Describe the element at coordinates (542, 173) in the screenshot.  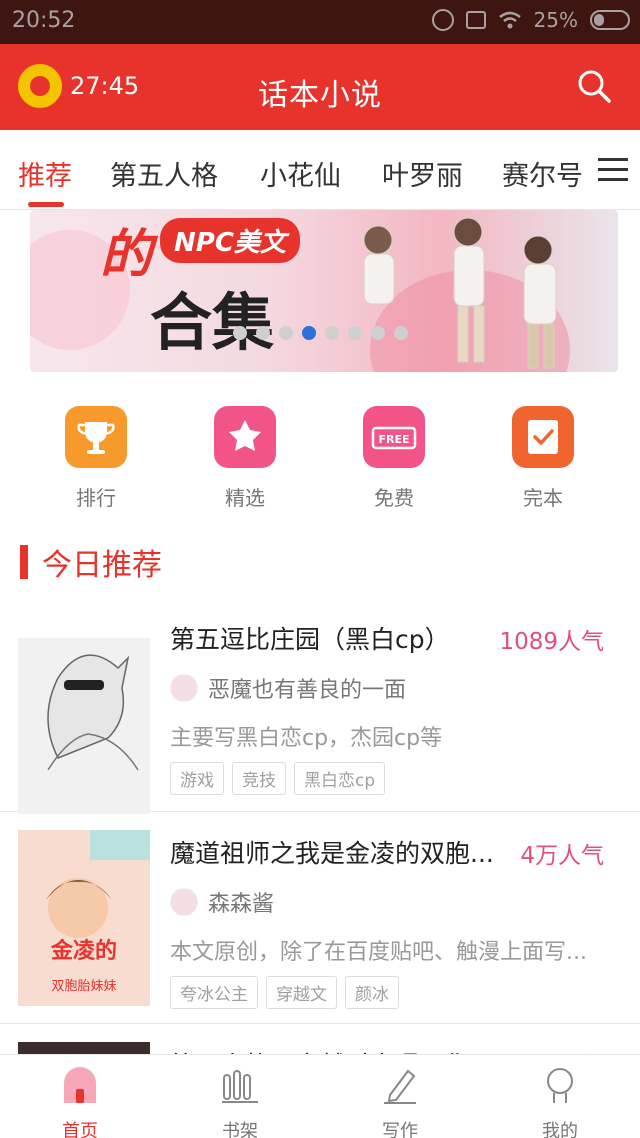
I see `tab-seer: 赛尔号` at that location.